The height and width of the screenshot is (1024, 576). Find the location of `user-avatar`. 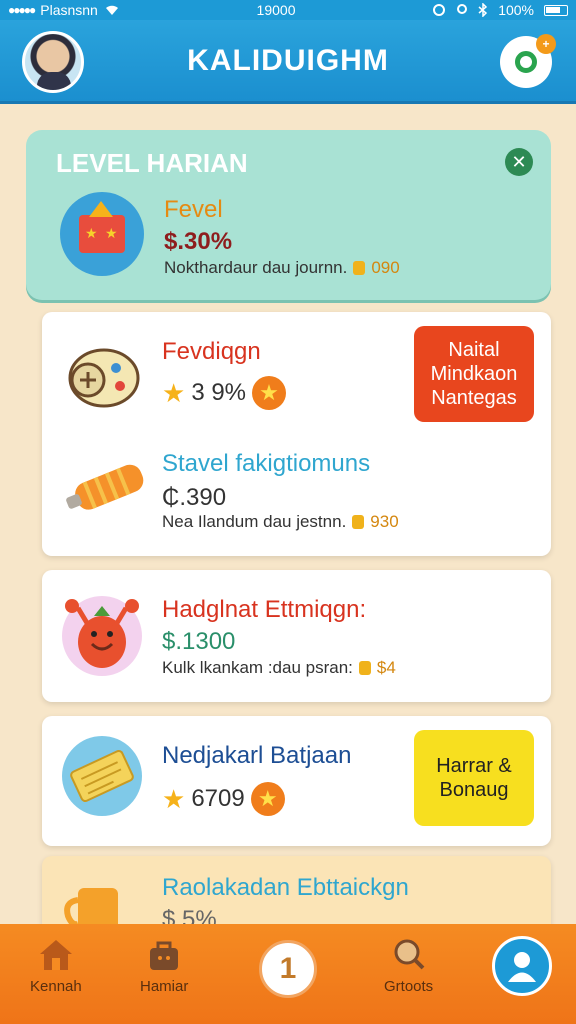

user-avatar is located at coordinates (53, 62).